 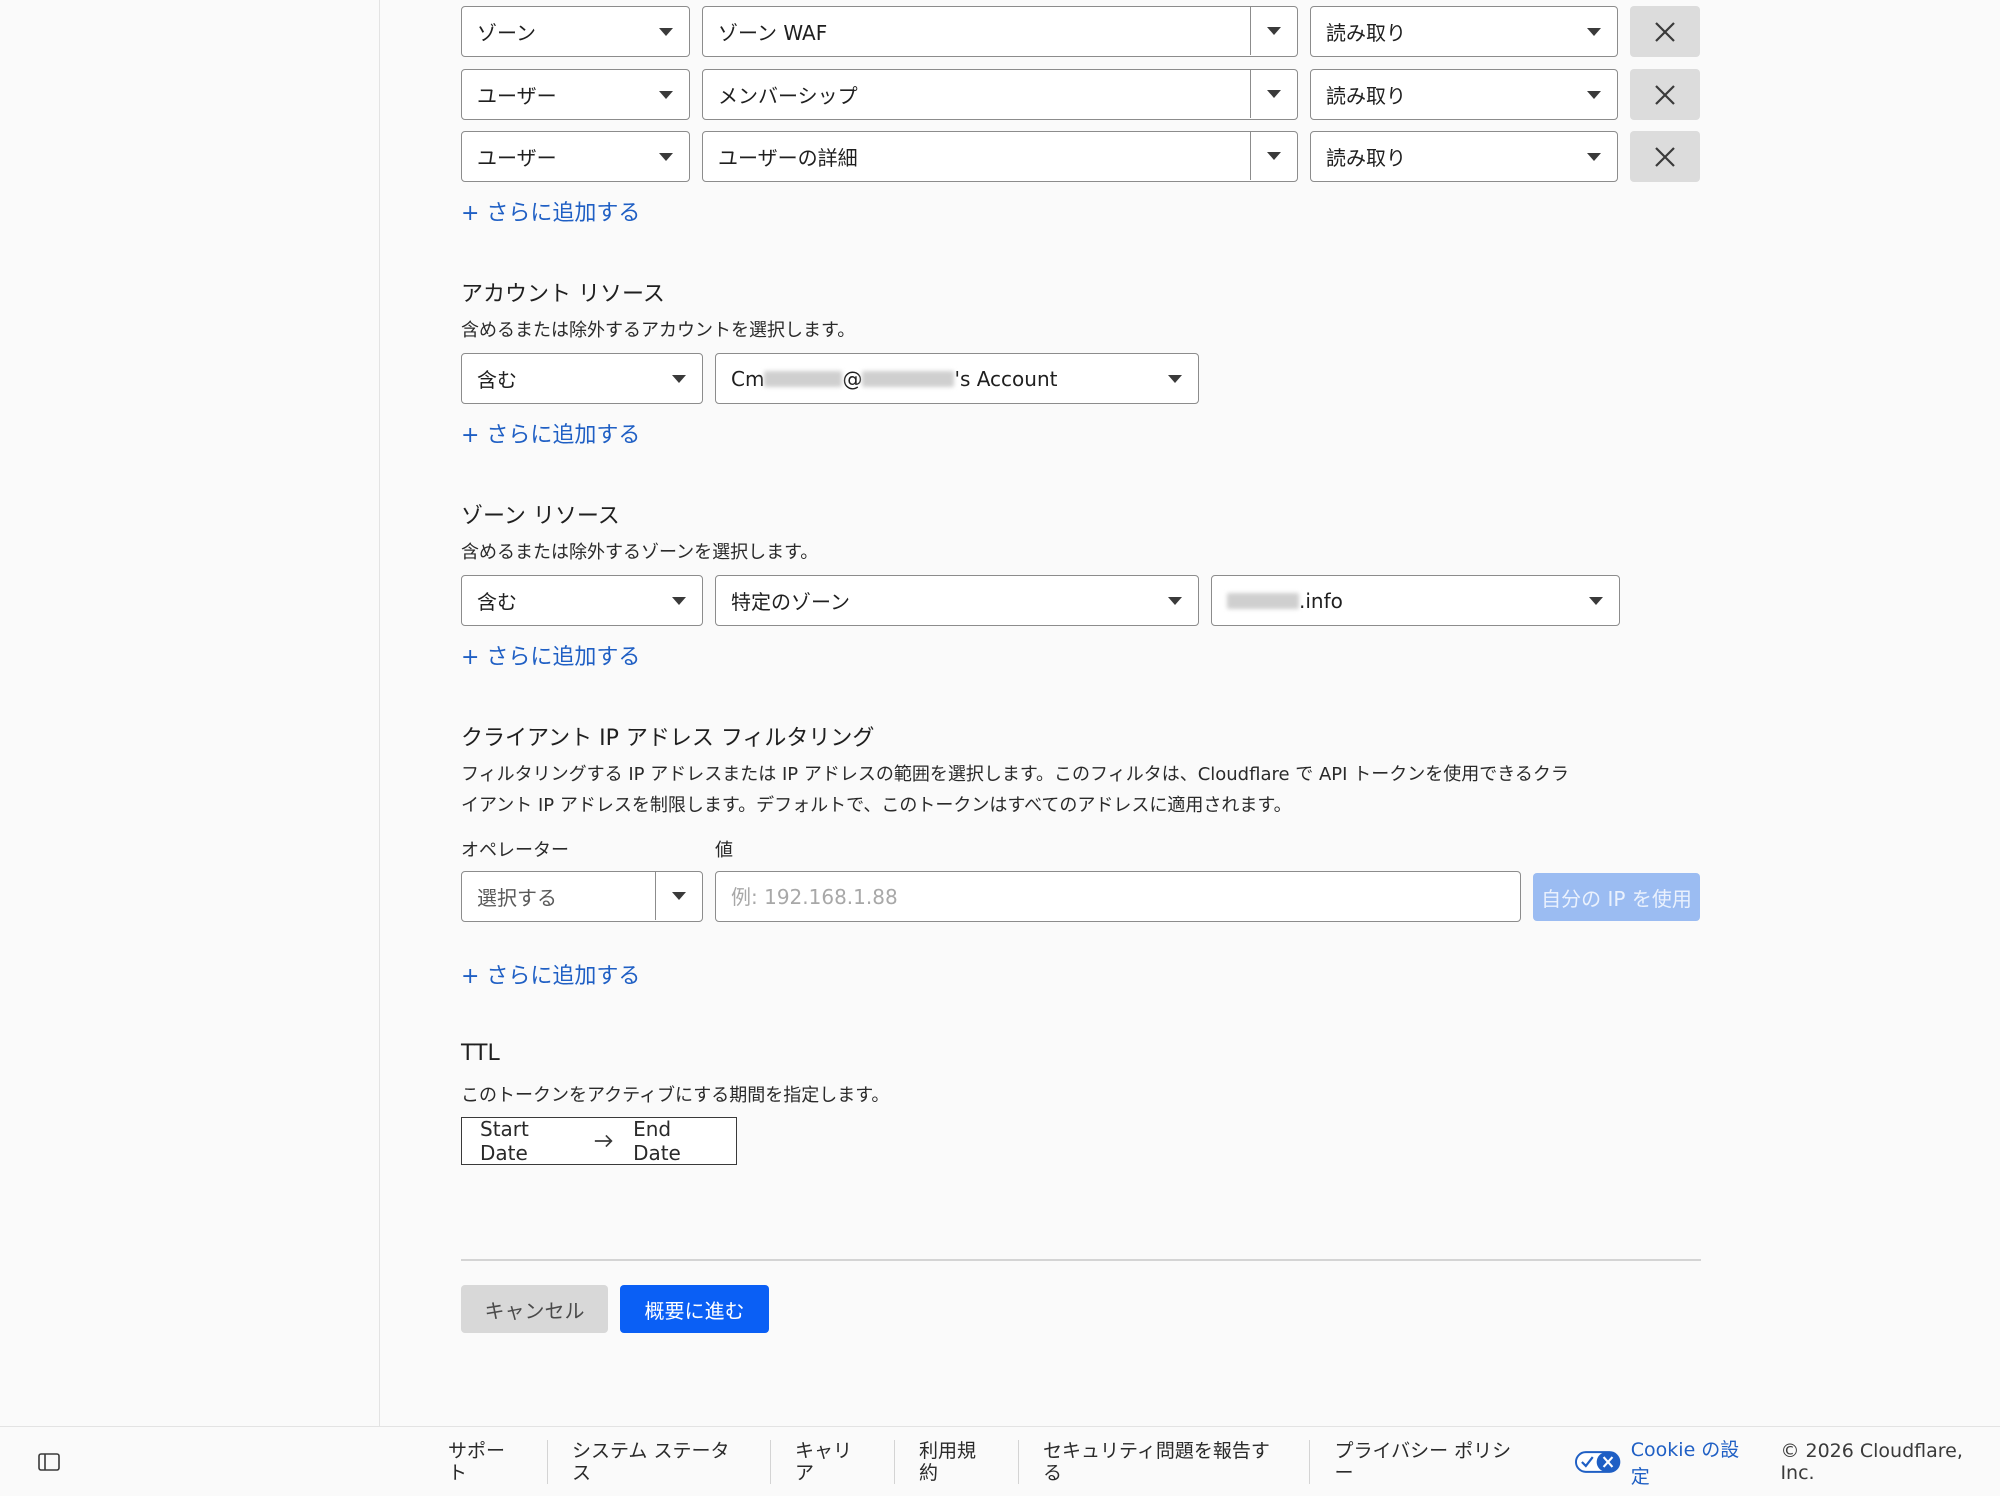 What do you see at coordinates (668, 738) in the screenshot?
I see `ip-filtering-title: クライアント IP アドレス フィルタリング` at bounding box center [668, 738].